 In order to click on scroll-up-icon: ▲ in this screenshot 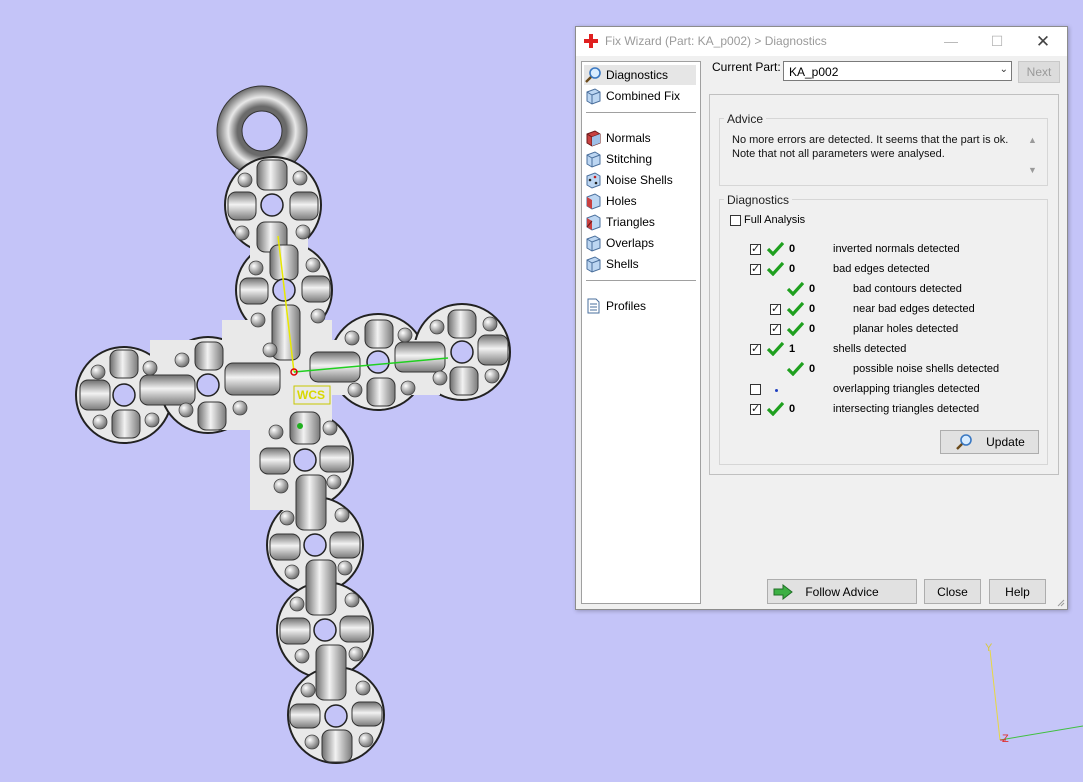, I will do `click(1032, 140)`.